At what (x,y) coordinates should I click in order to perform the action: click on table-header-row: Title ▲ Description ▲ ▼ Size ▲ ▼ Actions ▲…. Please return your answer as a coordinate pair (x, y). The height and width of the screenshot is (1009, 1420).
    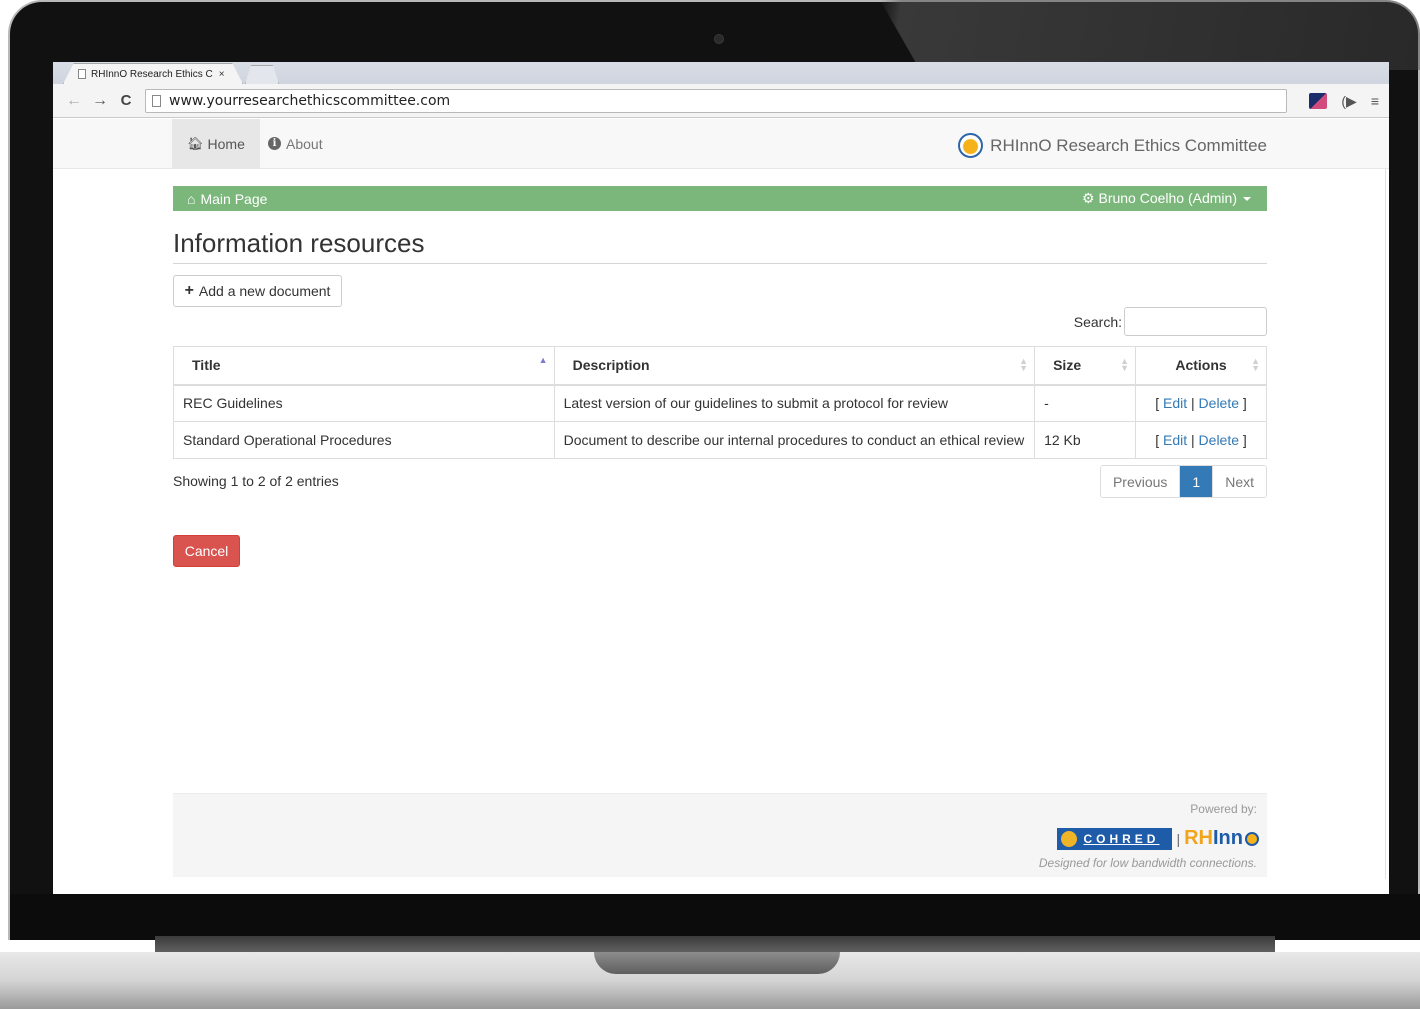
    Looking at the image, I should click on (720, 366).